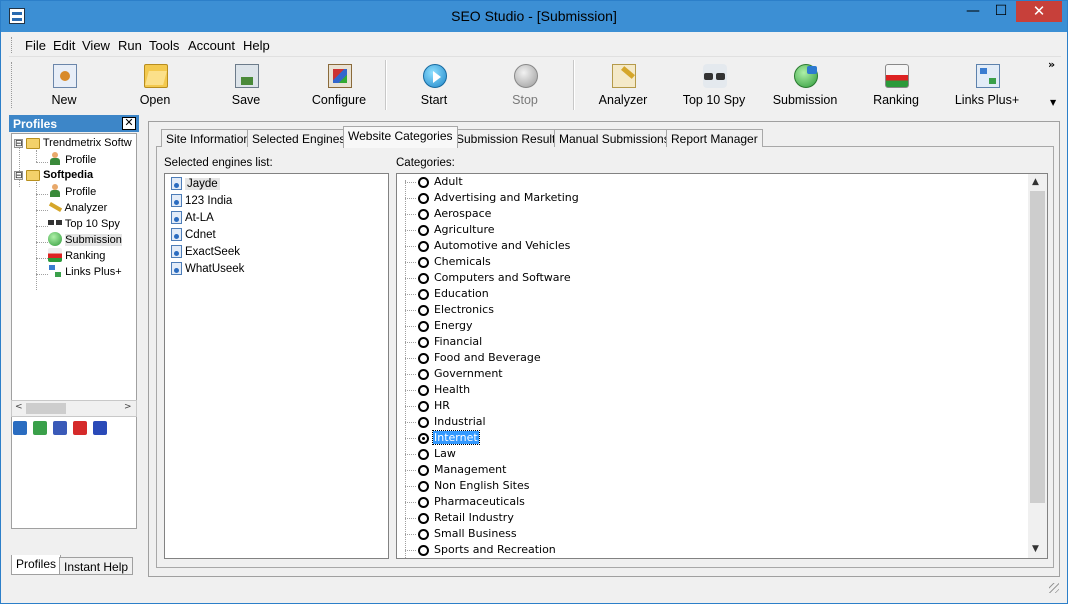  Describe the element at coordinates (193, 234) in the screenshot. I see `list-item: Cdnet` at that location.